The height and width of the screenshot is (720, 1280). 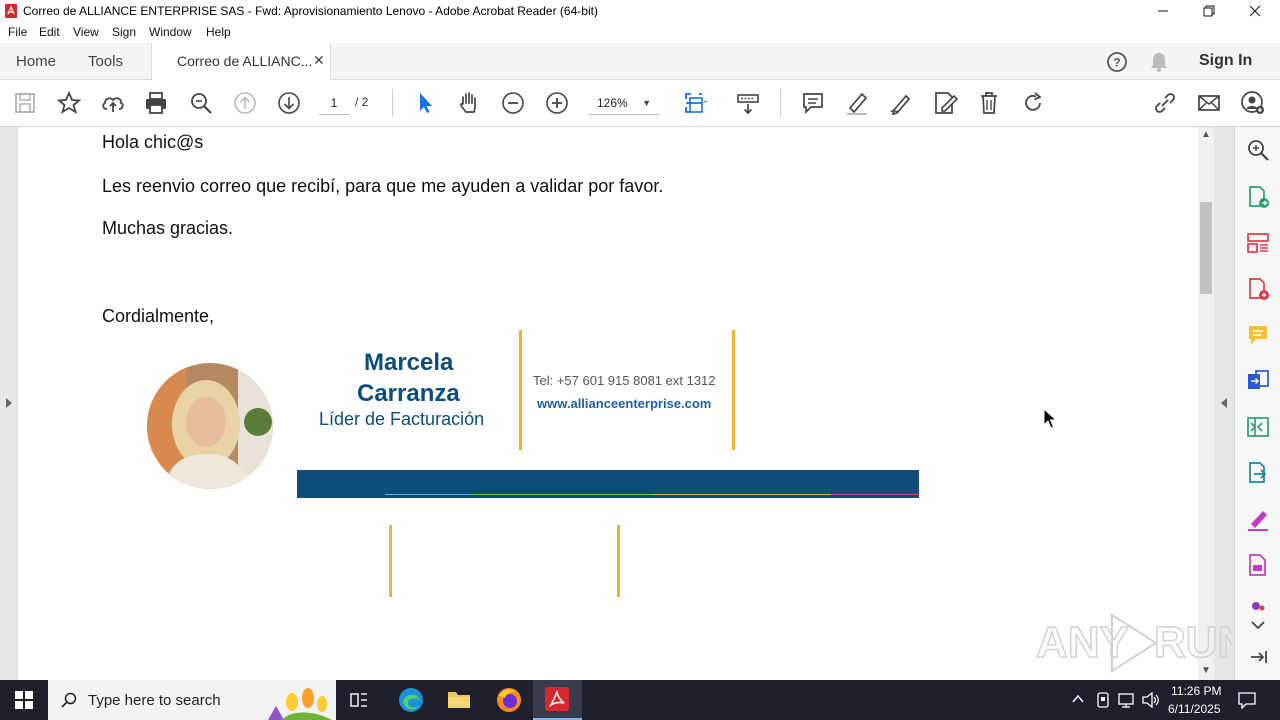 I want to click on more-tools-button, so click(x=1258, y=603).